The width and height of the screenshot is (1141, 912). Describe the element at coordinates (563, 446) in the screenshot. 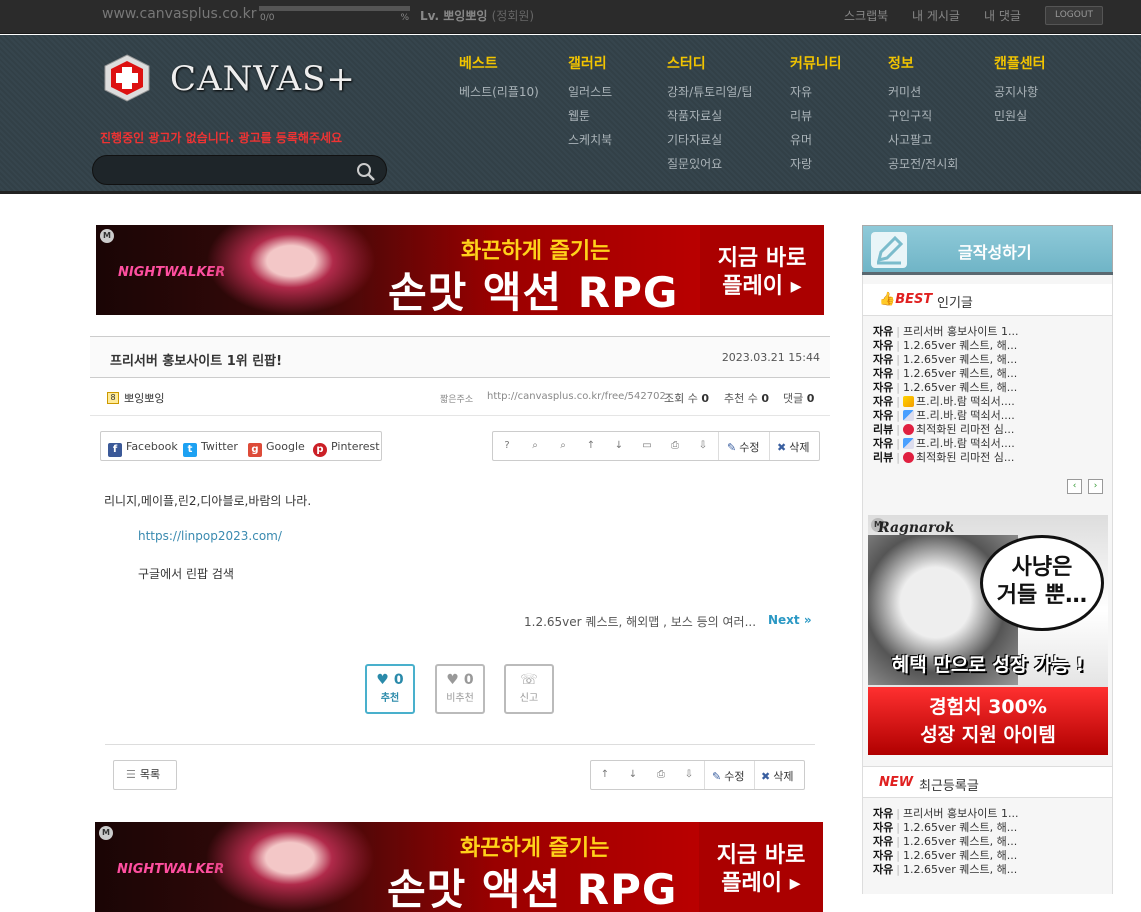

I see `zoom-out-icon: ⌕` at that location.